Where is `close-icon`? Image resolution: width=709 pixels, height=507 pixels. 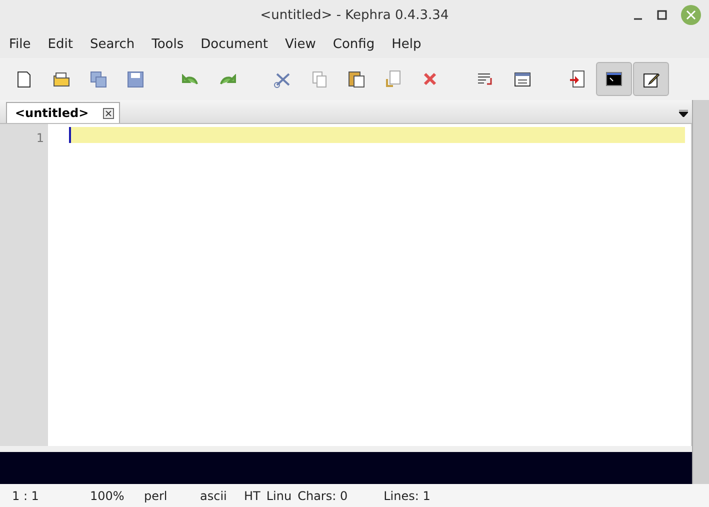
close-icon is located at coordinates (108, 113).